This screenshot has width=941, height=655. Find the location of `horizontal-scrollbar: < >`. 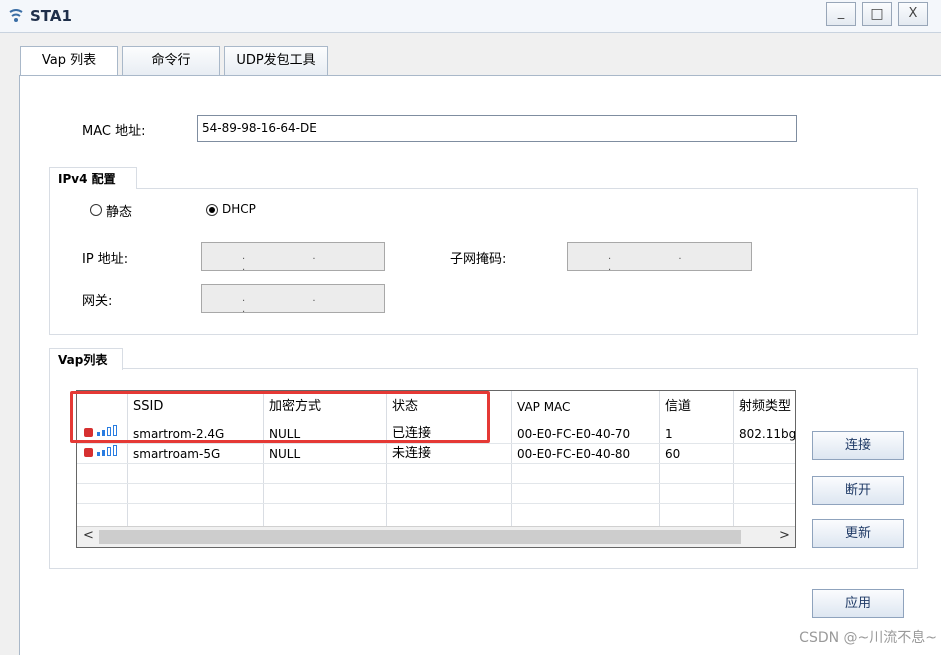

horizontal-scrollbar: < > is located at coordinates (436, 536).